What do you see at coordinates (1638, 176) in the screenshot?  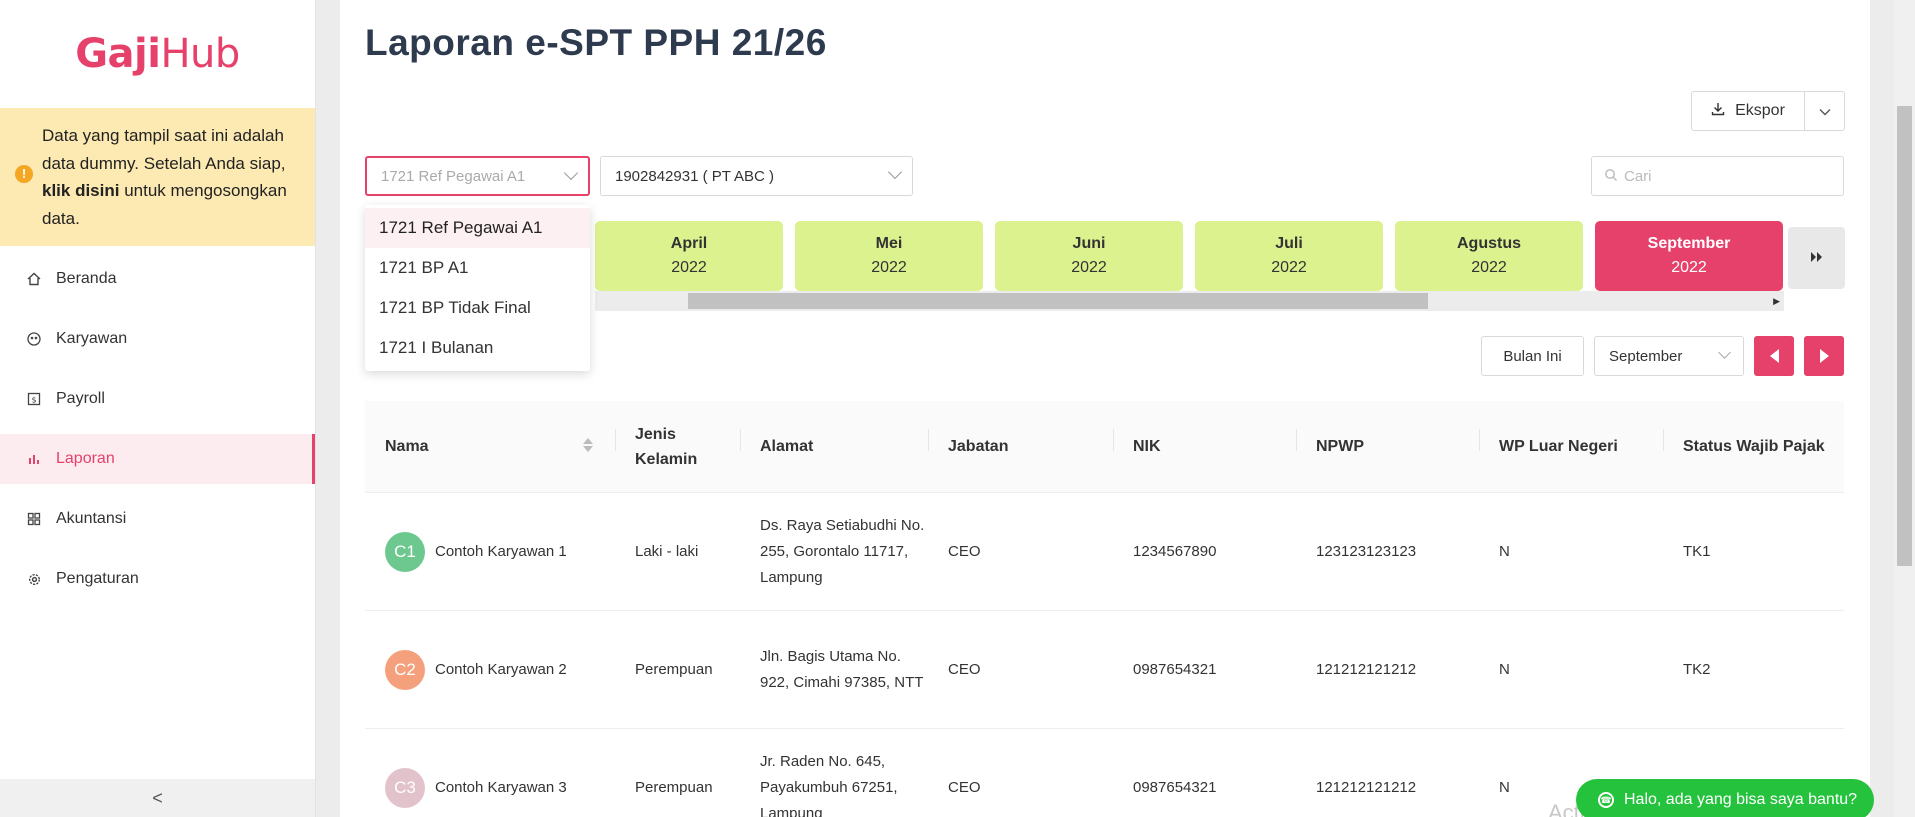 I see `search-placeholder: Cari` at bounding box center [1638, 176].